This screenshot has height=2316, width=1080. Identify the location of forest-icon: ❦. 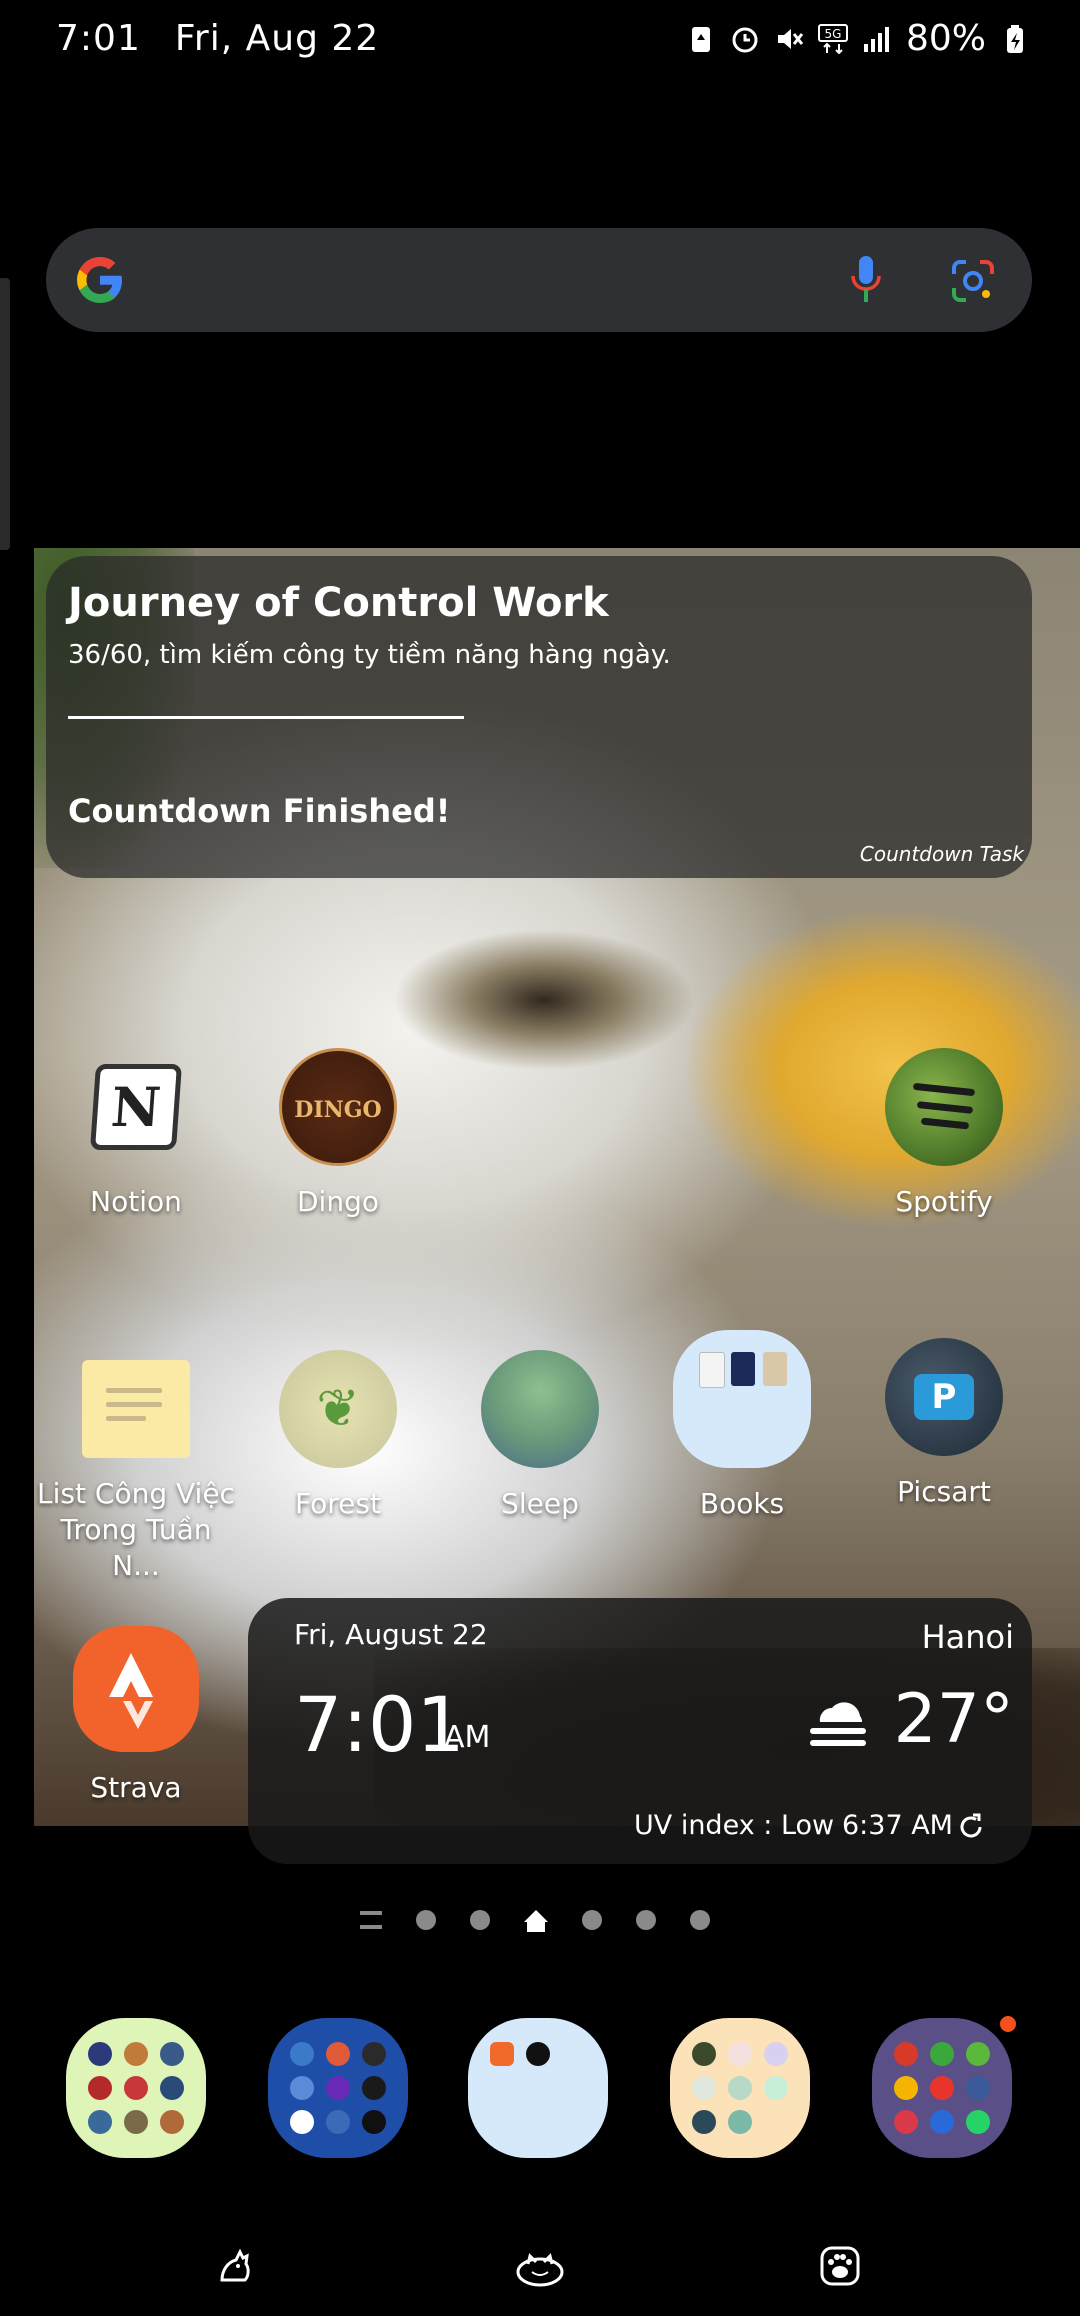
(338, 1409).